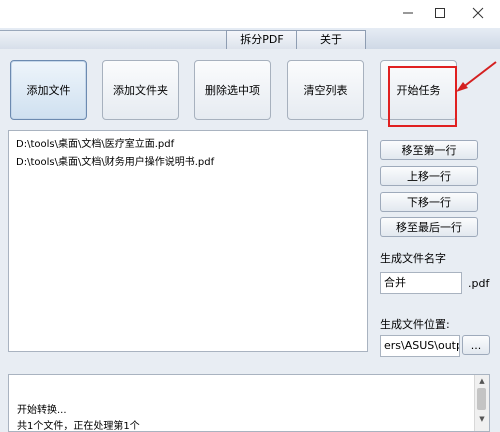  What do you see at coordinates (478, 13) in the screenshot?
I see `close-icon` at bounding box center [478, 13].